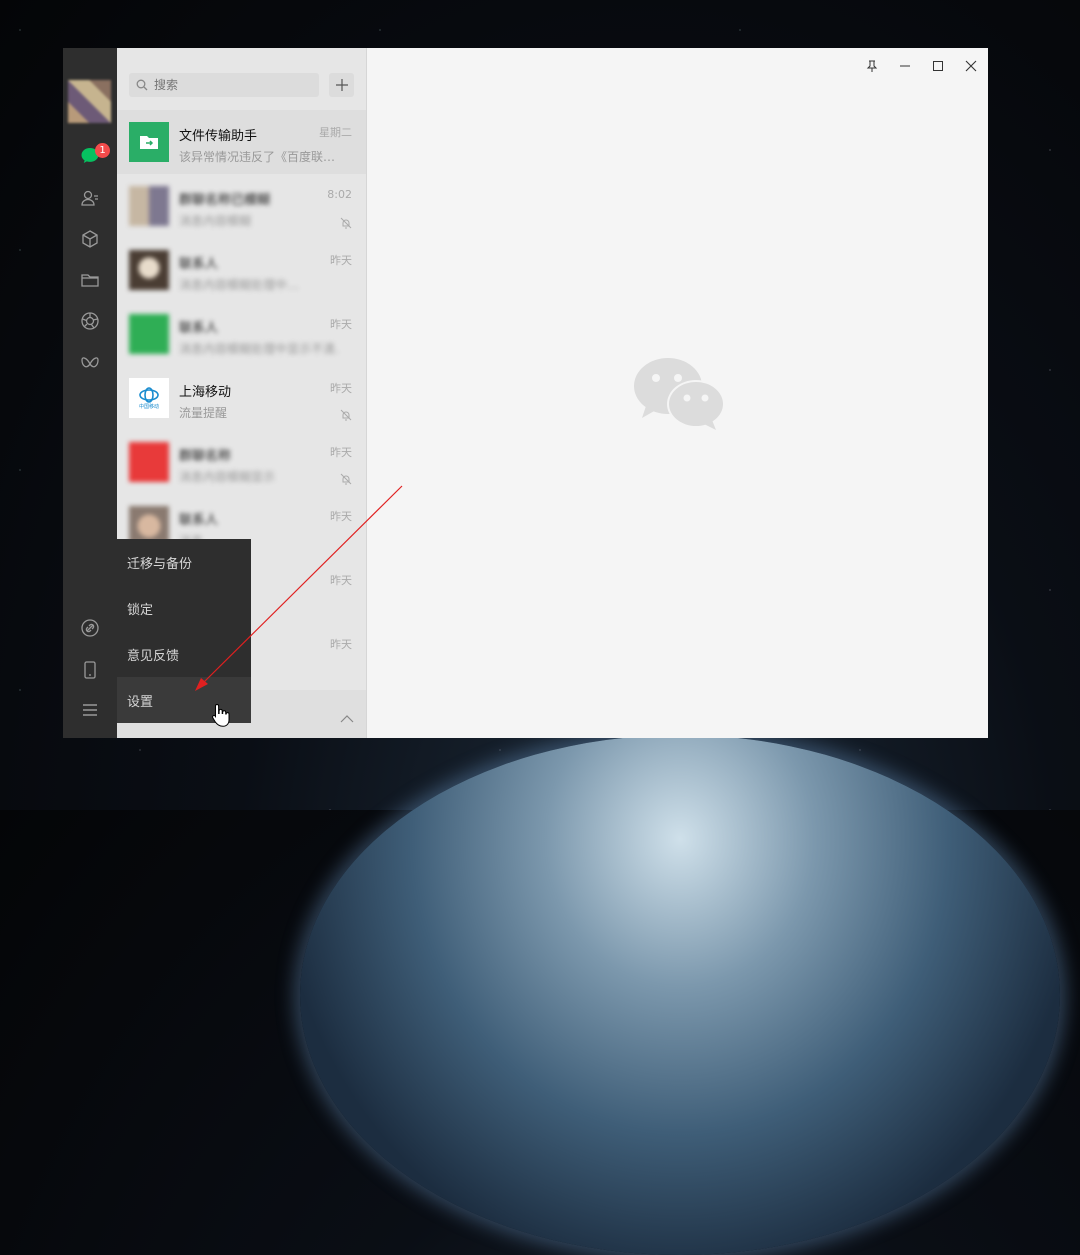  I want to click on chat-time: 8:02, so click(339, 194).